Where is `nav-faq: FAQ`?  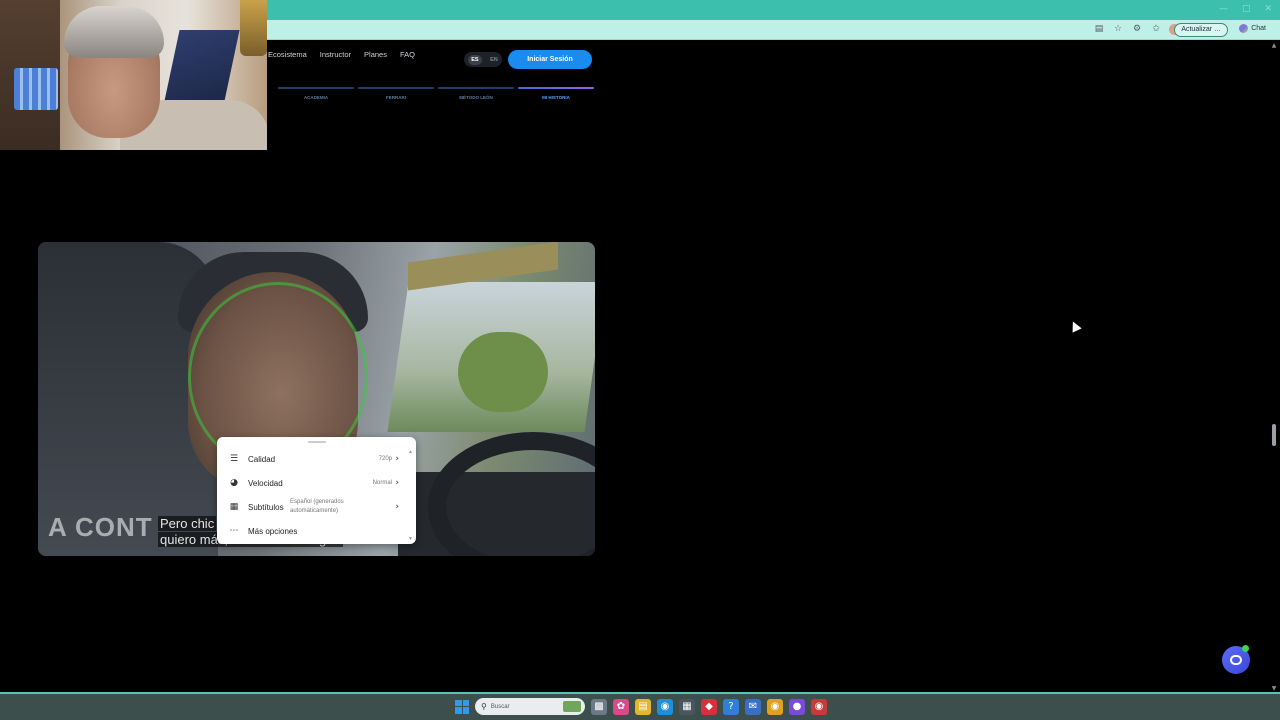 nav-faq: FAQ is located at coordinates (407, 54).